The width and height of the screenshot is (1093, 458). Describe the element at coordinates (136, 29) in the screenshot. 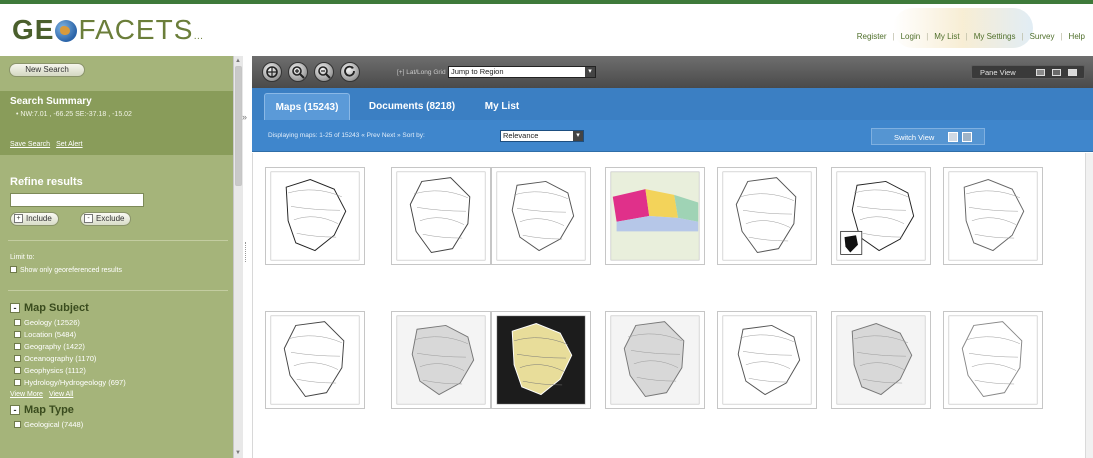

I see `logo-suffix: FACETS` at that location.